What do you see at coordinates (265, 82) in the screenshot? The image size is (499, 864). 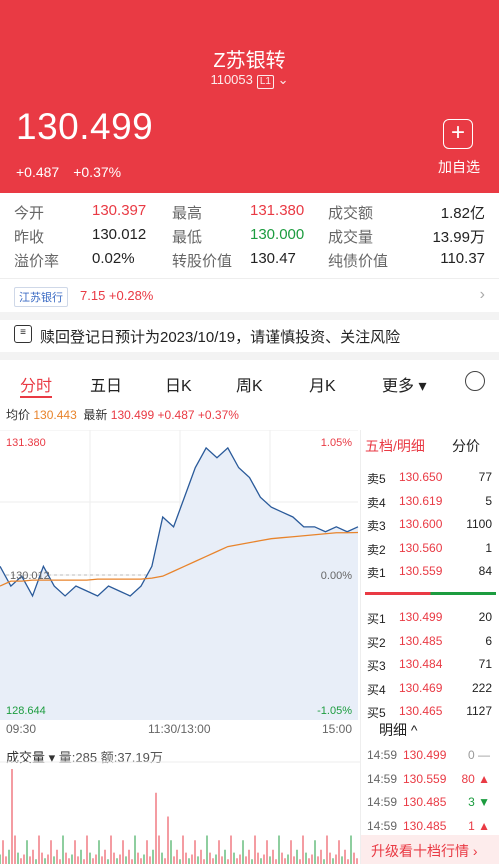 I see `level-badge: L1` at bounding box center [265, 82].